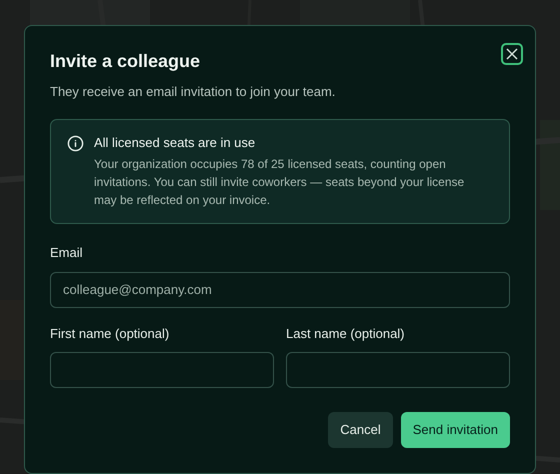 This screenshot has width=560, height=474. I want to click on notice-text: Your organization occupies 78 of 25 licensed seats, counting open invitations. You can still invite coworkers — seats beyond your license may be reflected on your invoice., so click(280, 182).